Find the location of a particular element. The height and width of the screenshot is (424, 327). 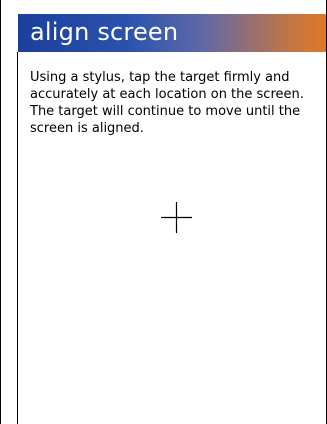

content-divider is located at coordinates (17, 238).